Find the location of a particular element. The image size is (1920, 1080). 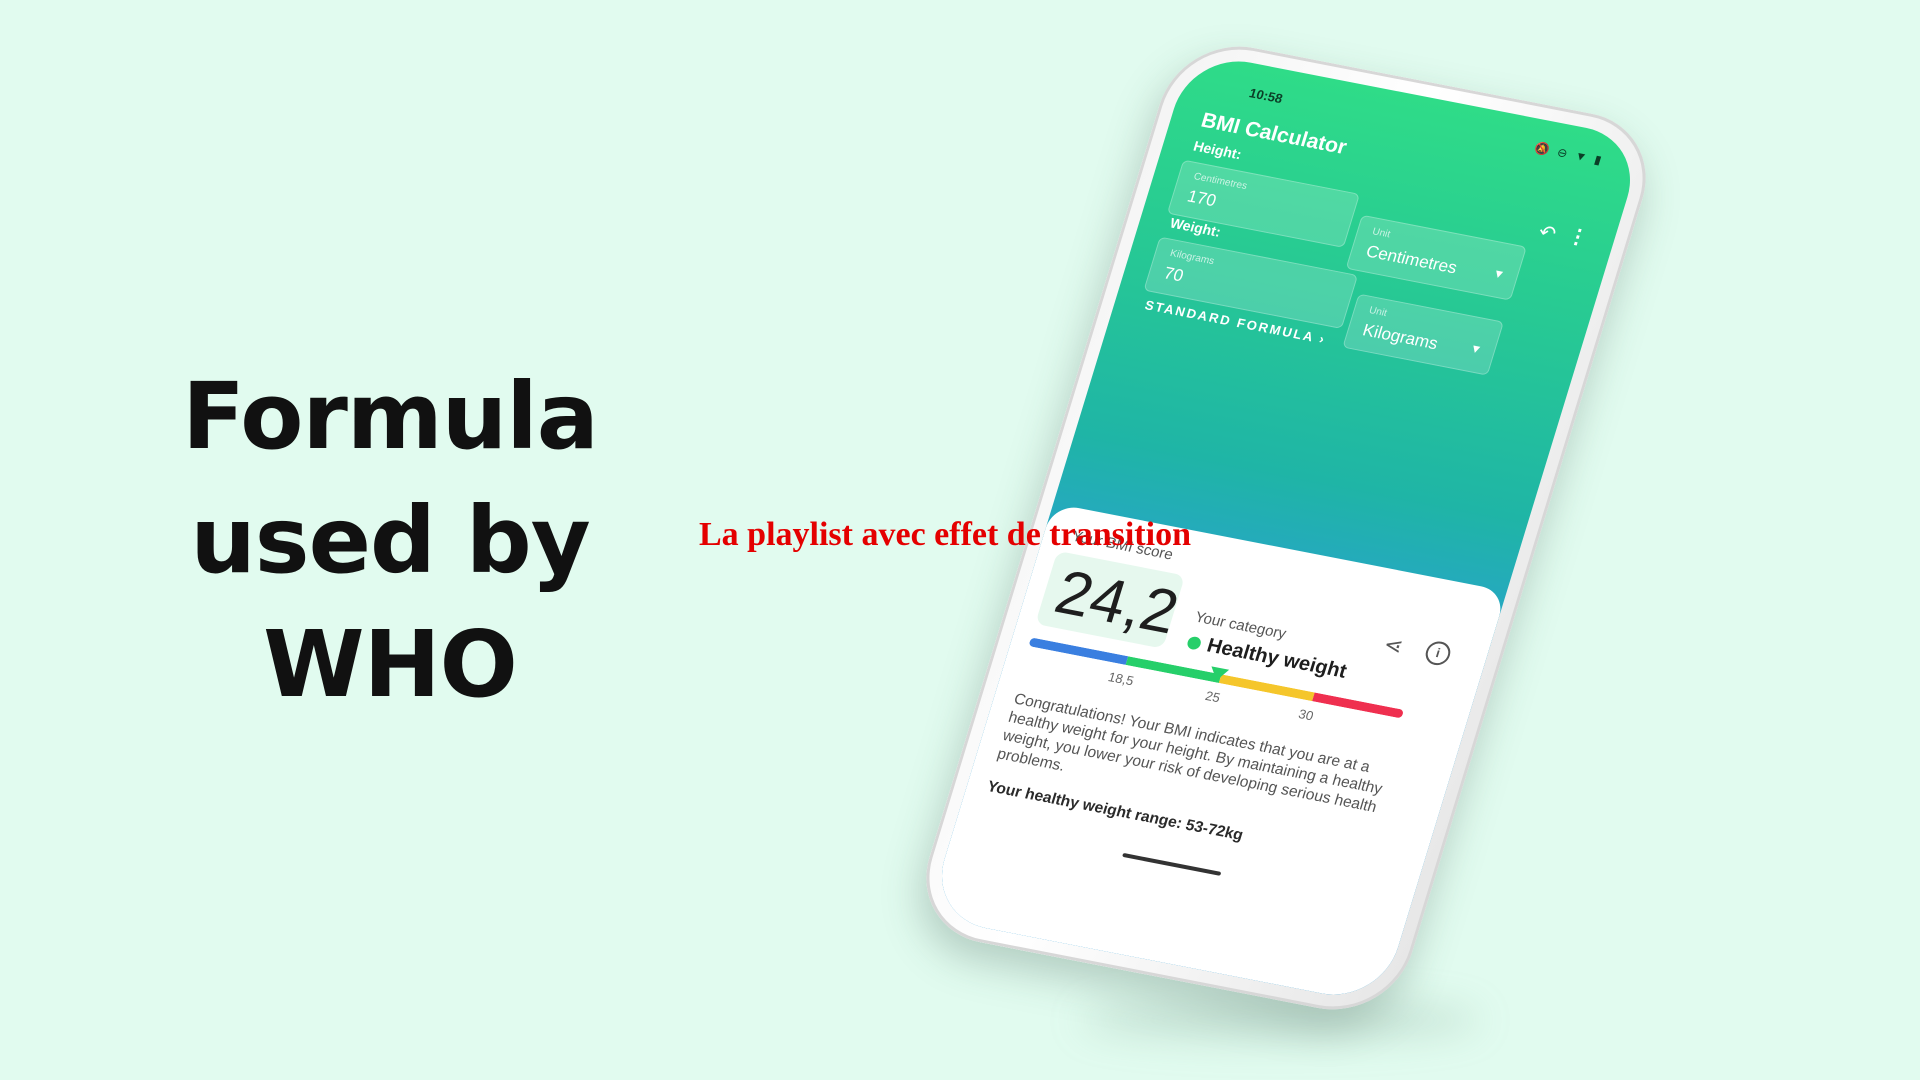

info-icon: i is located at coordinates (1438, 653).